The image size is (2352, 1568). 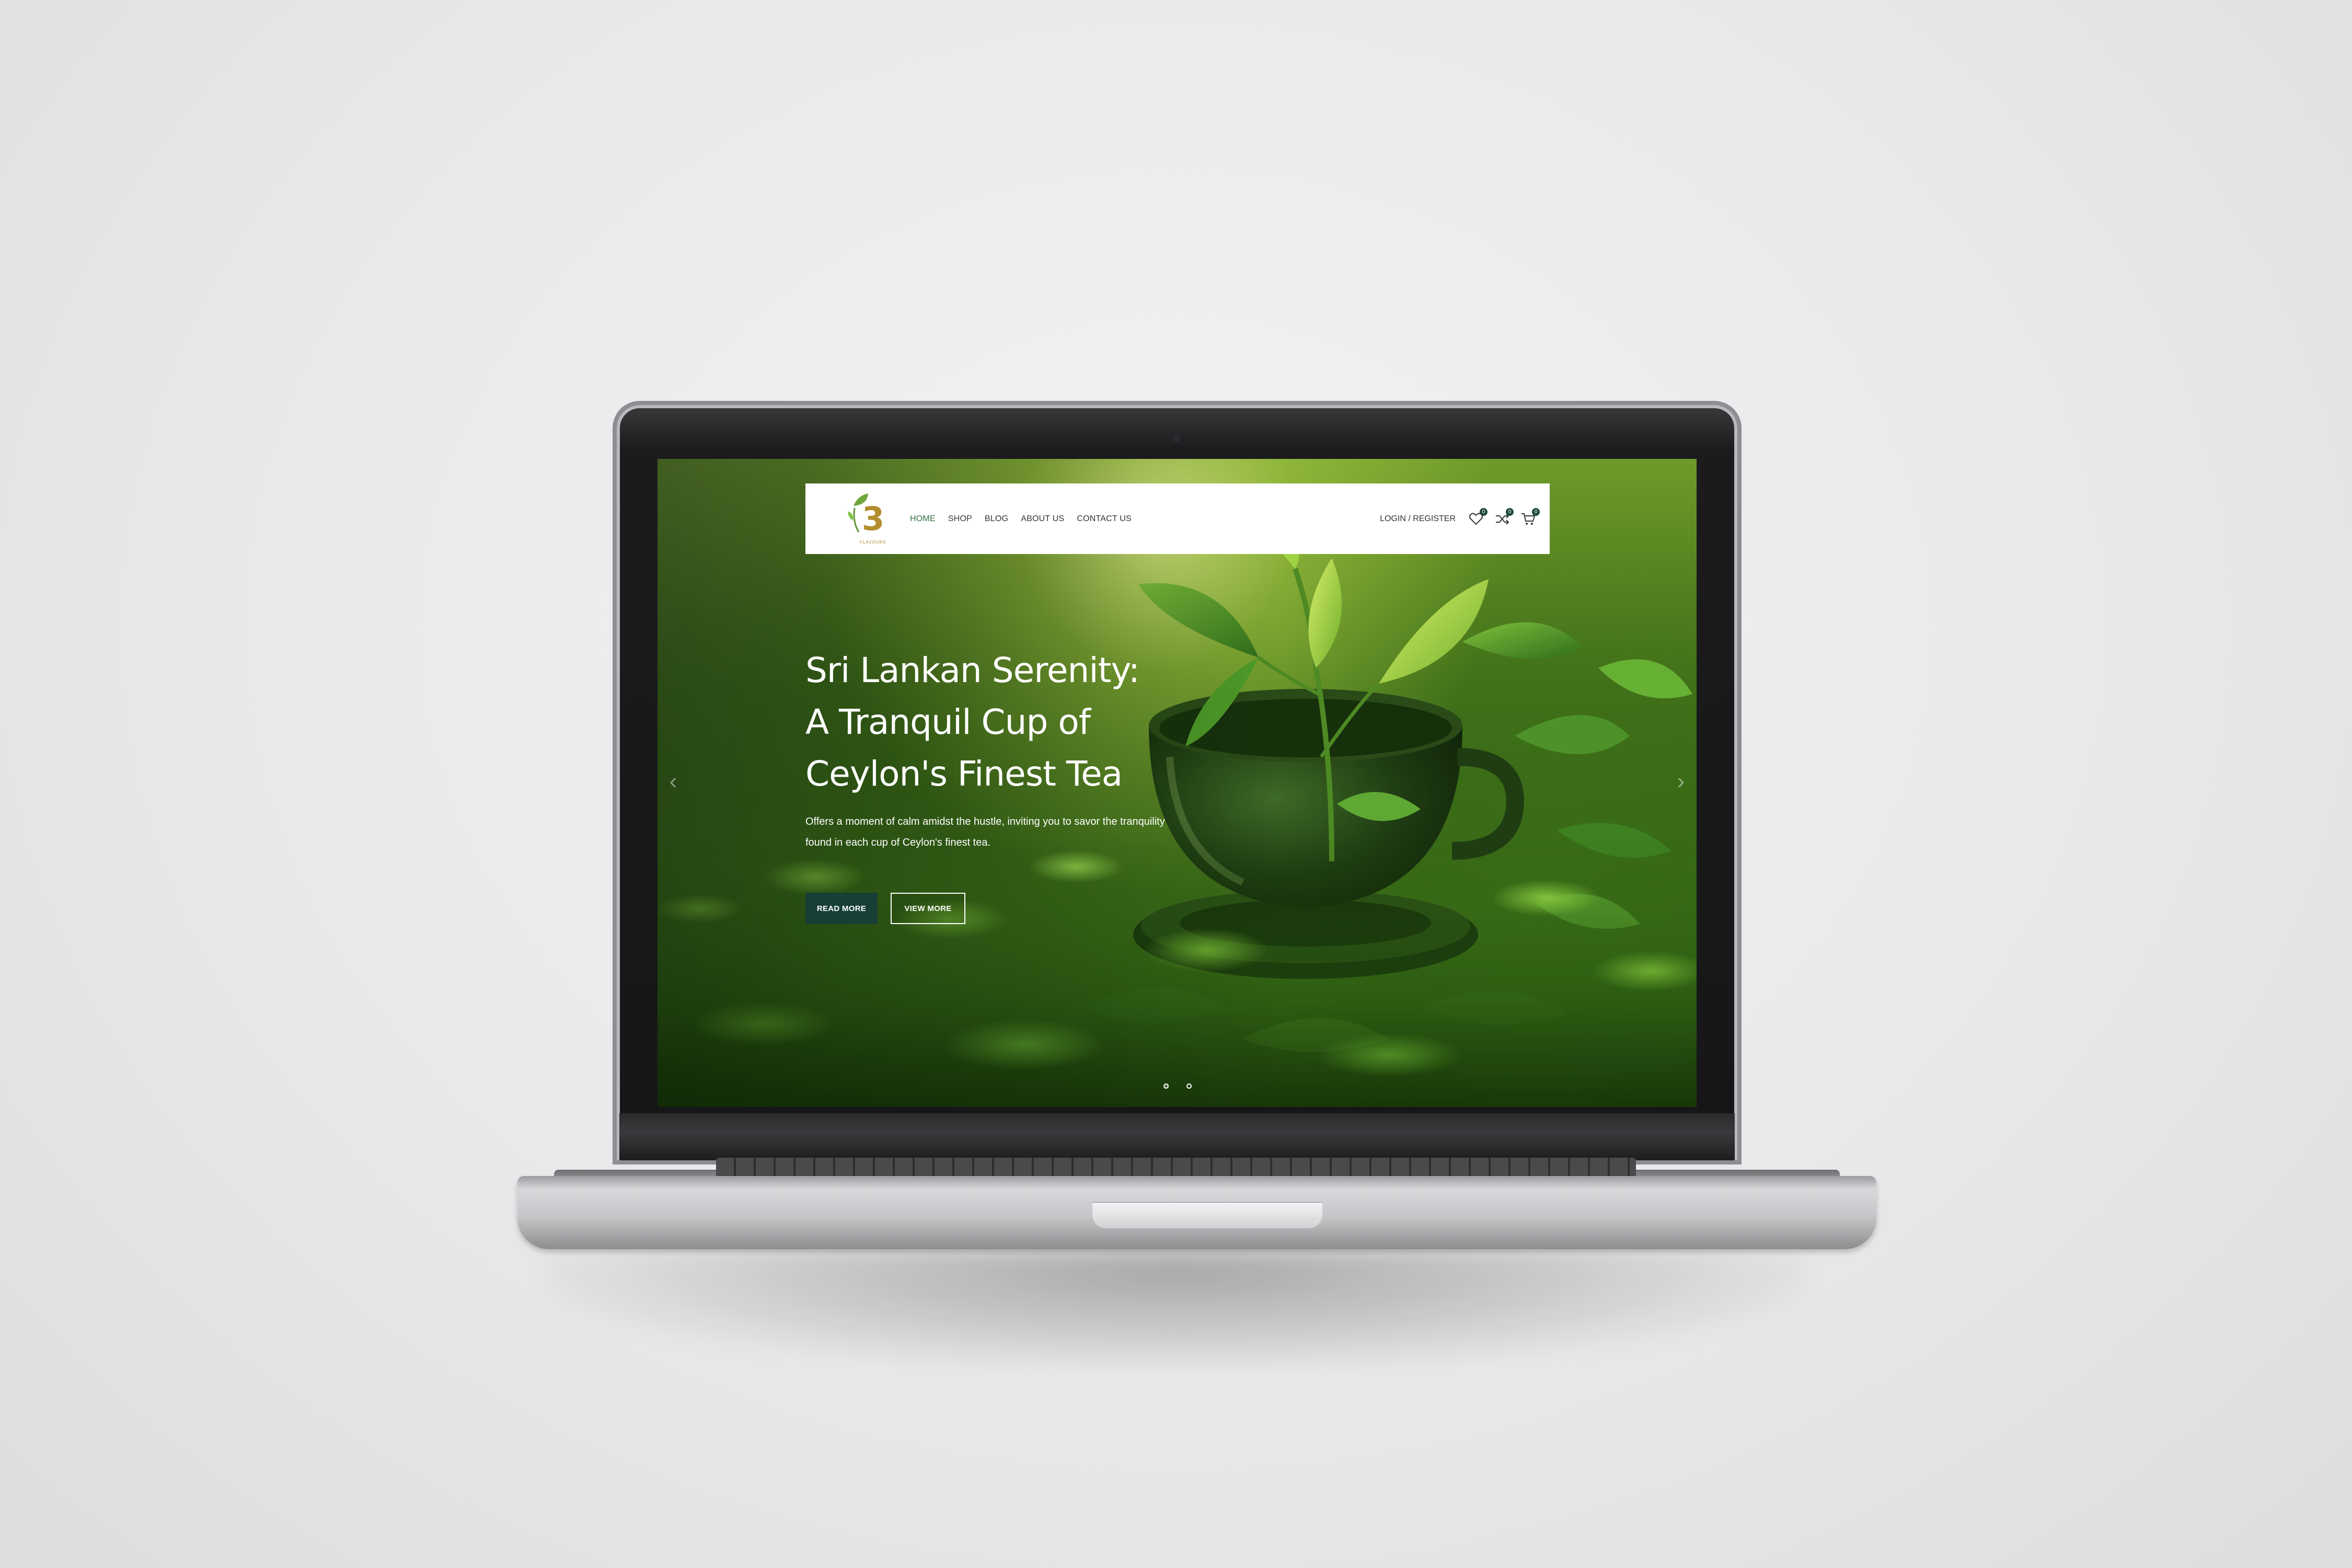 I want to click on slider-prev-arrow-icon: ‹, so click(x=673, y=781).